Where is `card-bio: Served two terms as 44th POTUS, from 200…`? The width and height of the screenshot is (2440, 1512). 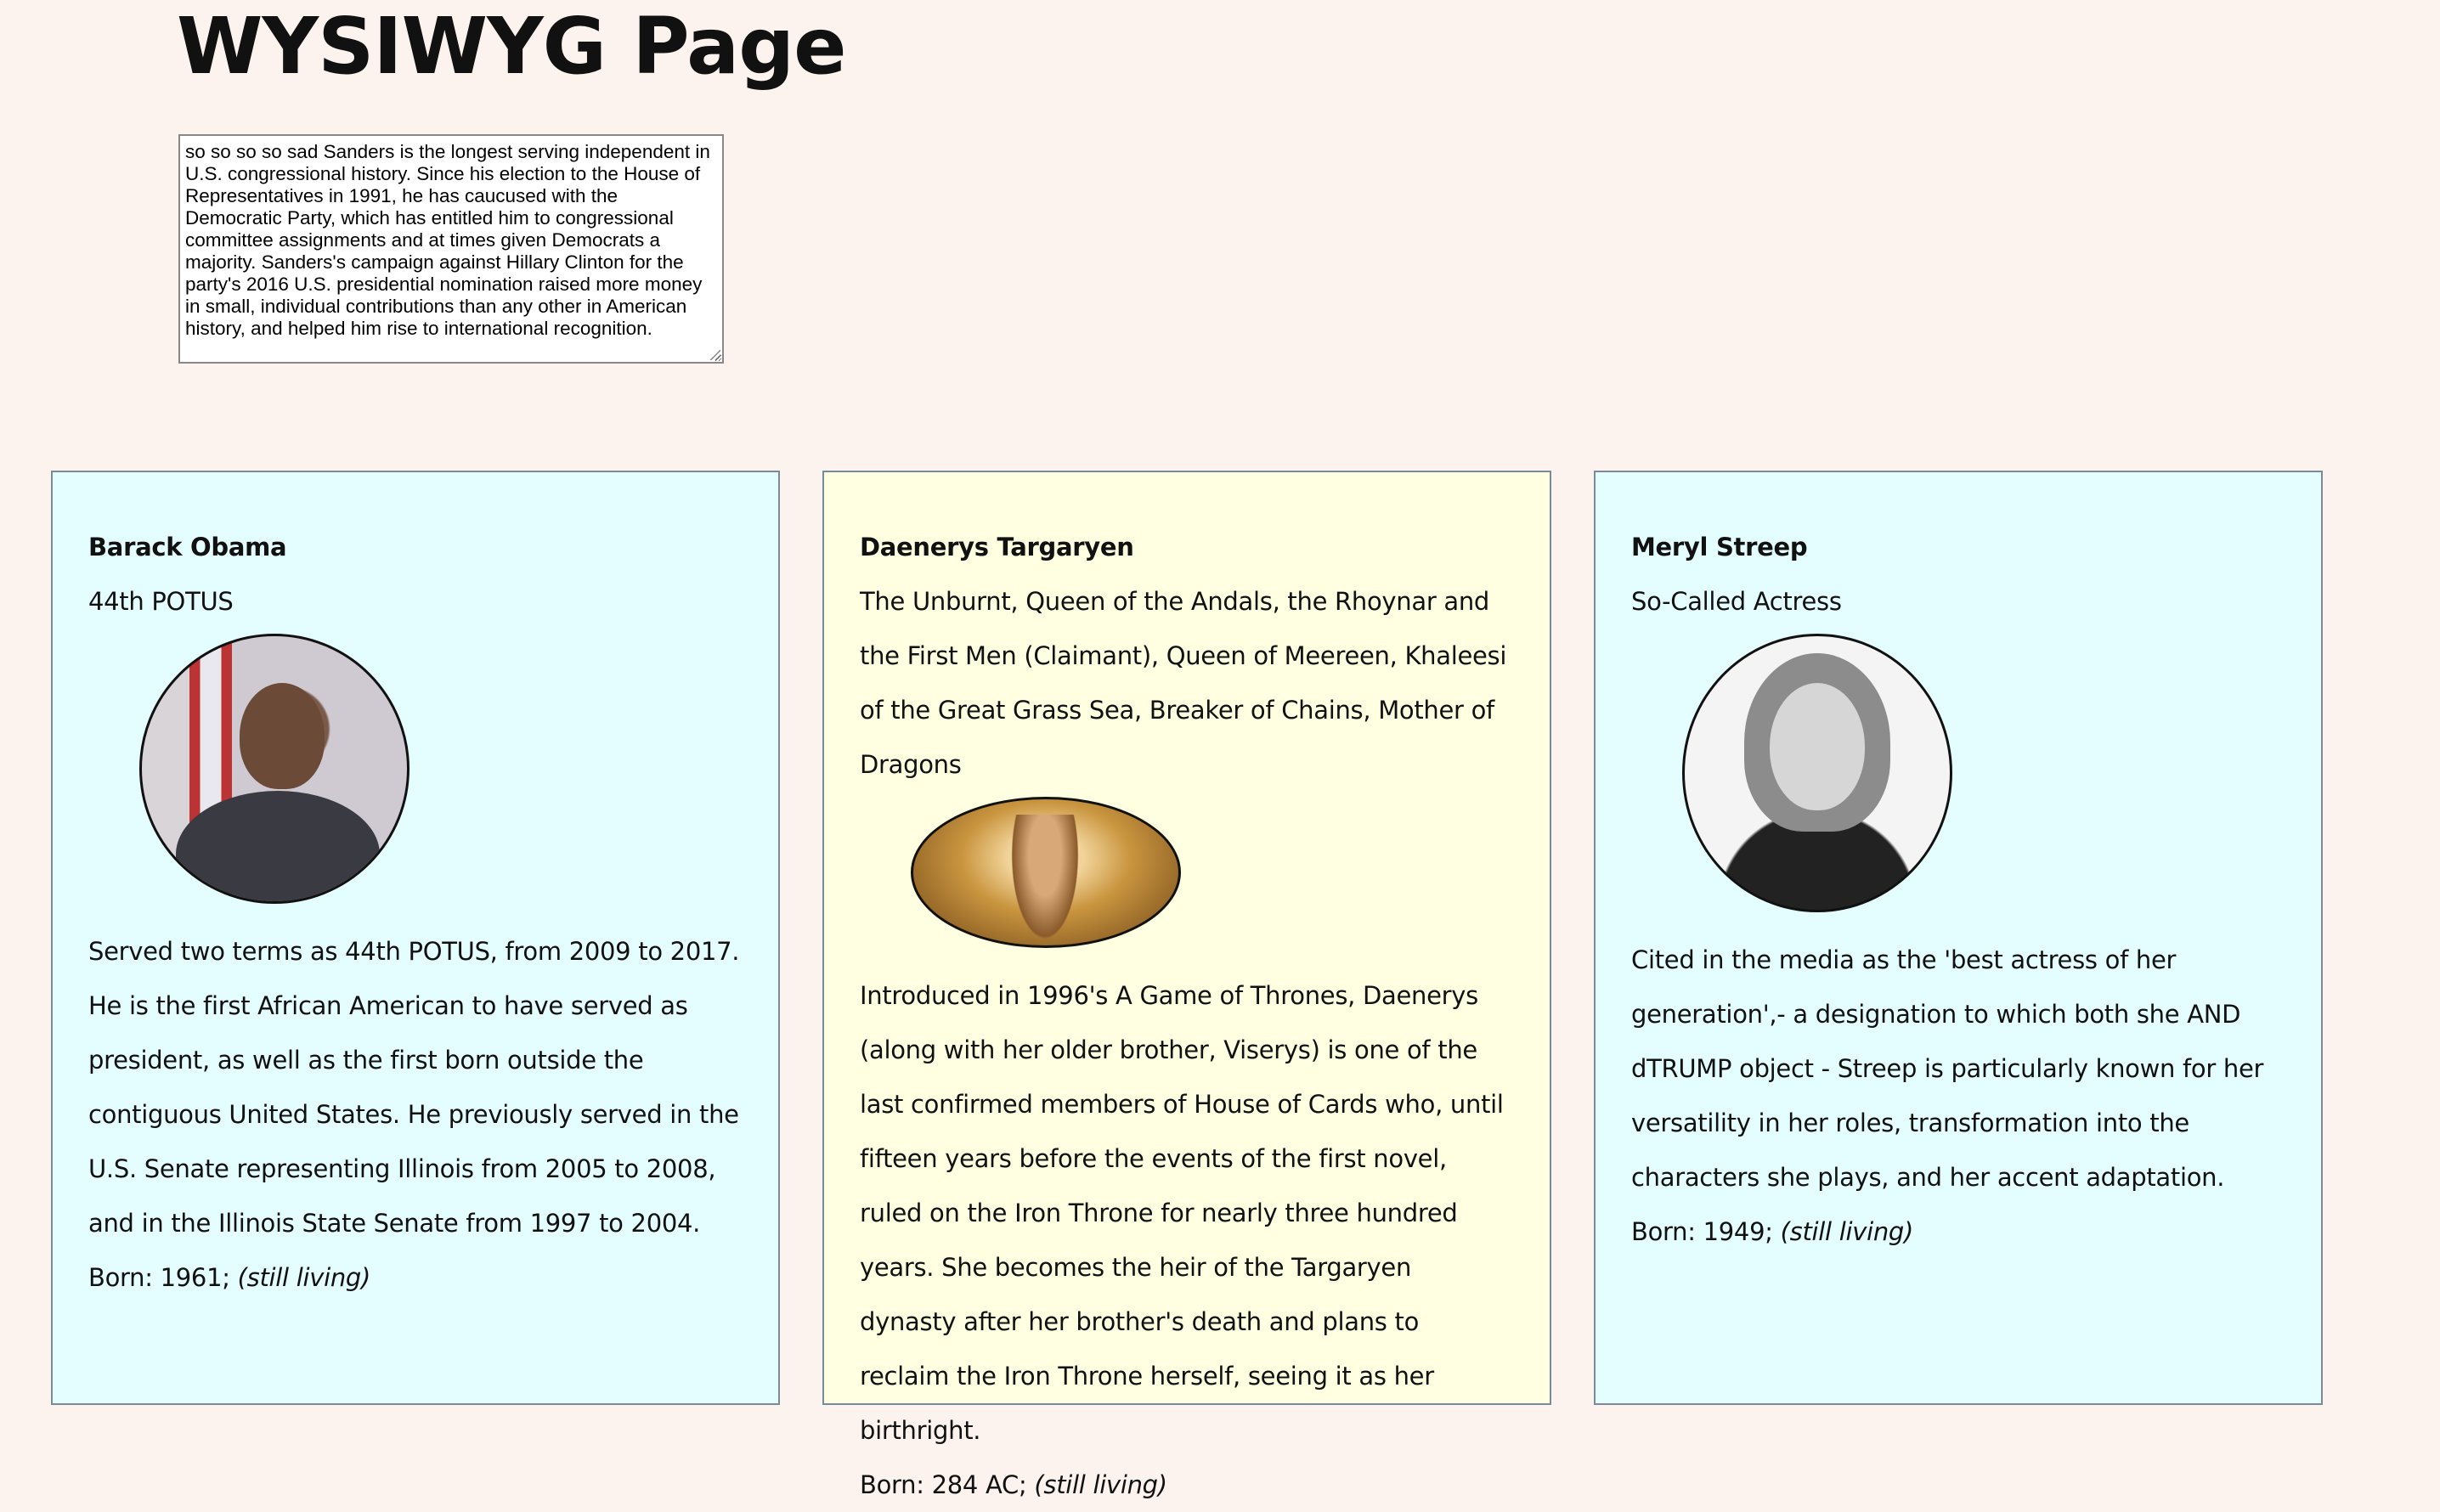
card-bio: Served two terms as 44th POTUS, from 200… is located at coordinates (414, 1087).